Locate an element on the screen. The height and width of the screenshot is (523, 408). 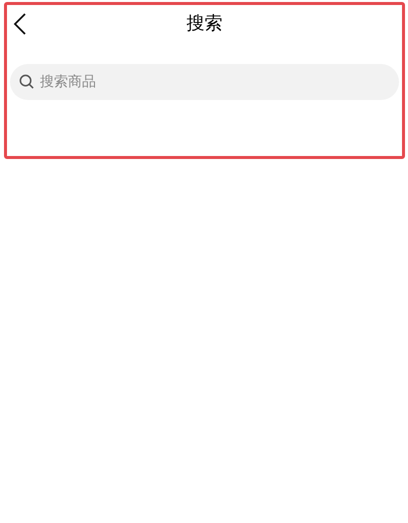
page-title: 搜索 is located at coordinates (204, 24).